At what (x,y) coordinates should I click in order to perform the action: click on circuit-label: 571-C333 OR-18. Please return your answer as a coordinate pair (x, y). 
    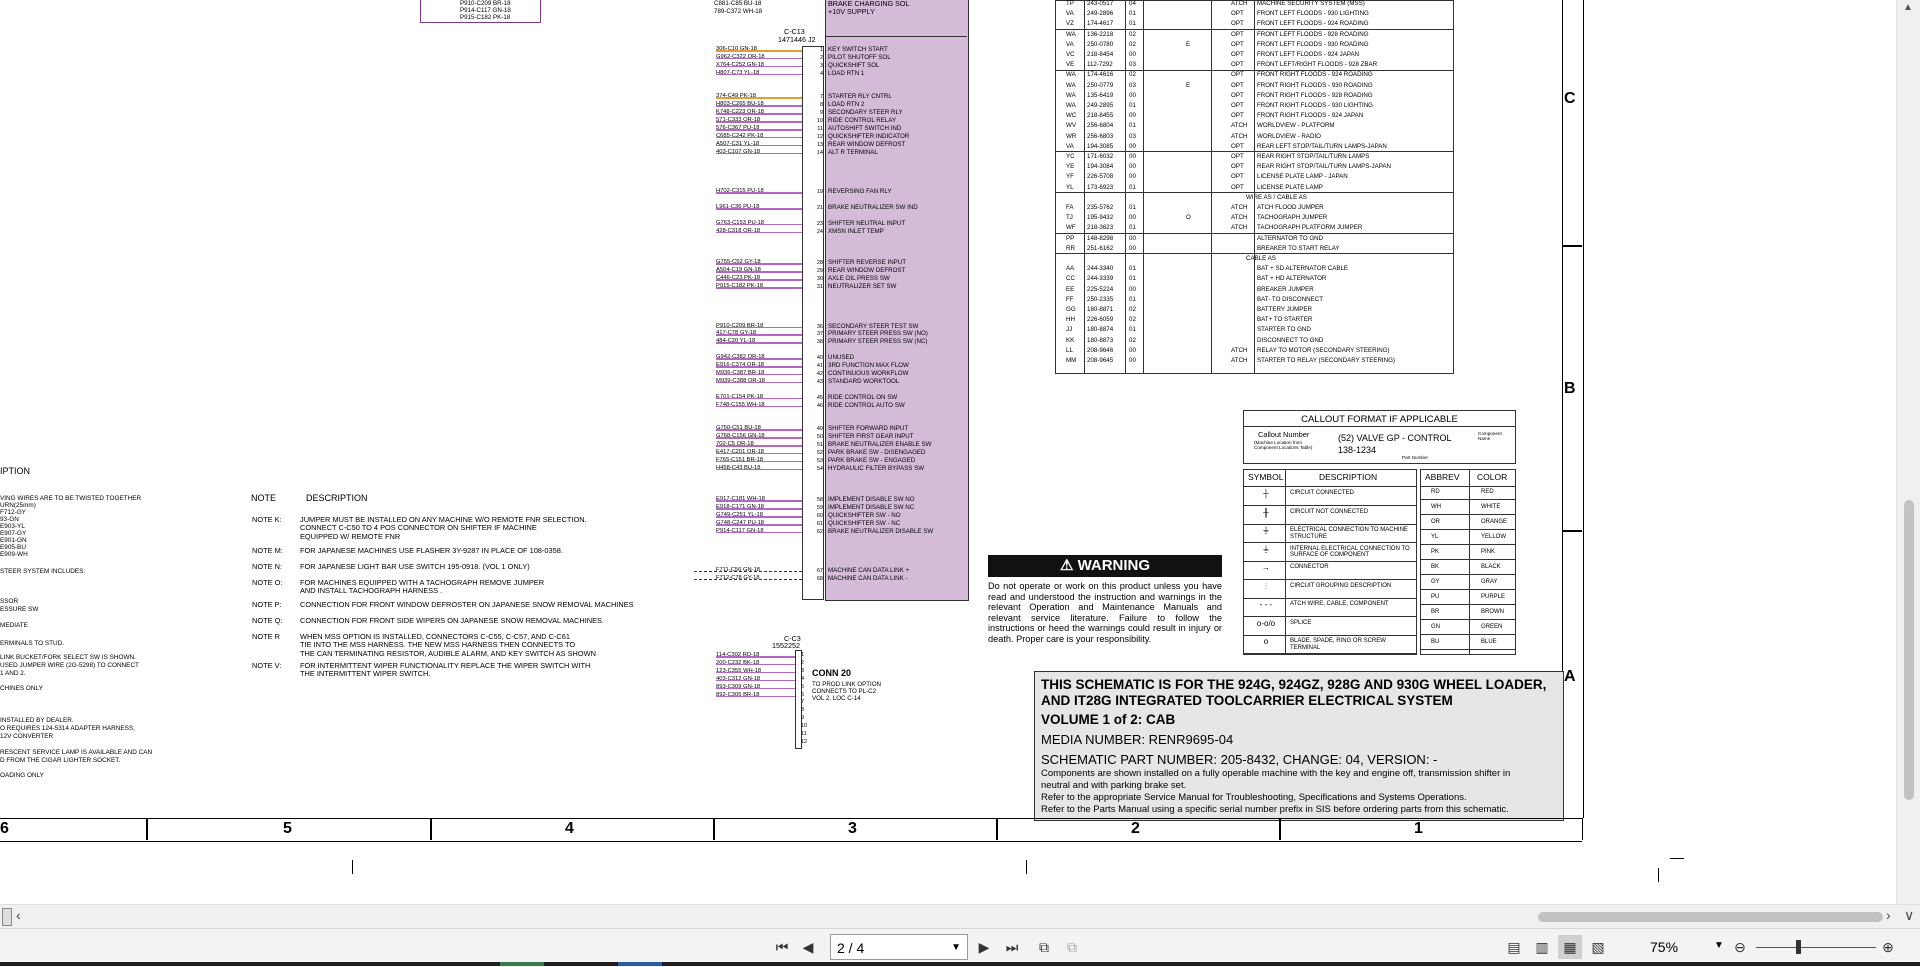
    Looking at the image, I should click on (738, 120).